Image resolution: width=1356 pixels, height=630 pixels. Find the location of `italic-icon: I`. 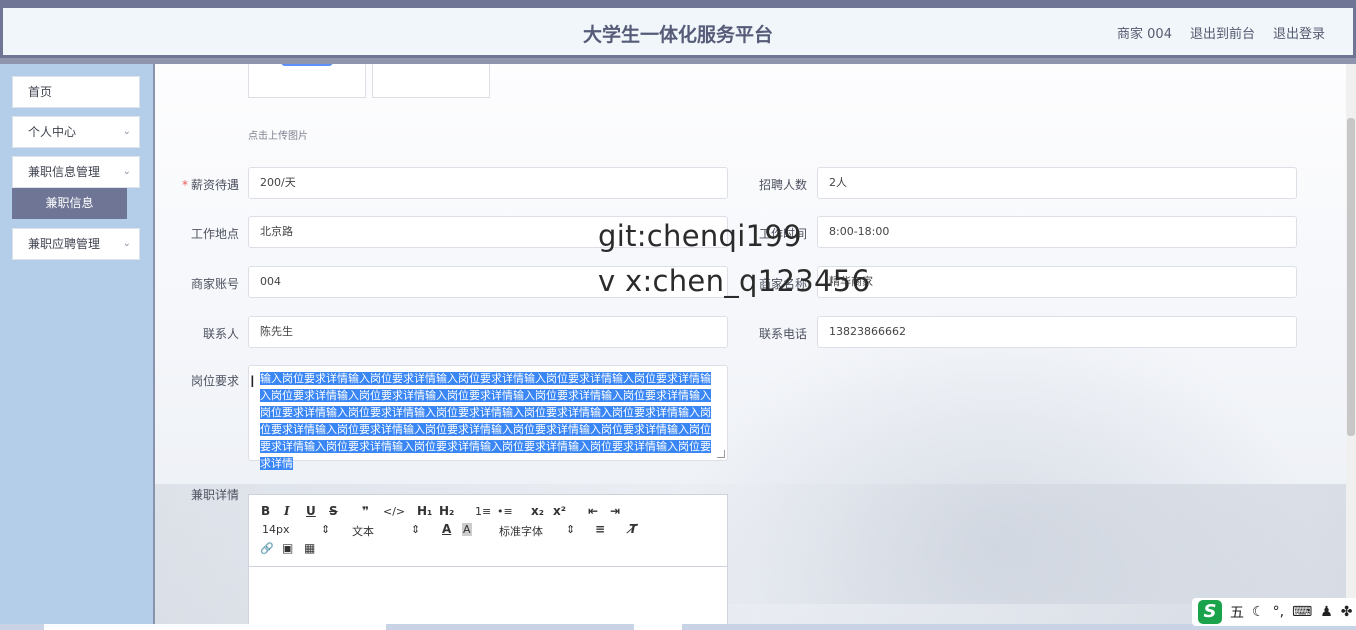

italic-icon: I is located at coordinates (287, 511).